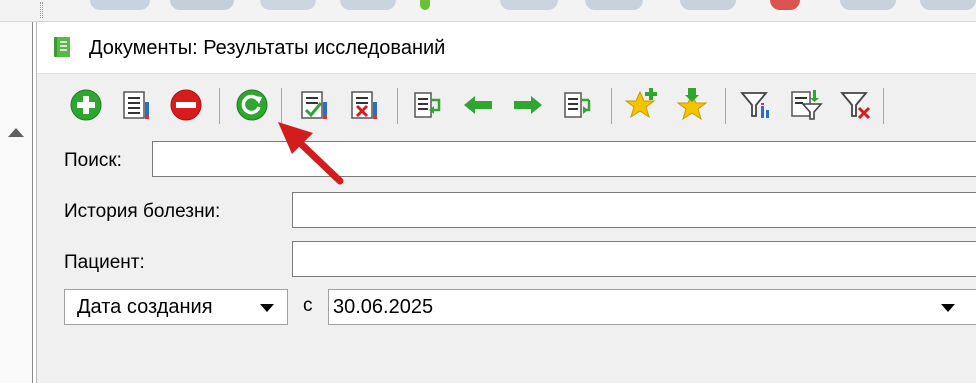 Image resolution: width=976 pixels, height=383 pixels. Describe the element at coordinates (93, 160) in the screenshot. I see `search-label: Поиск:` at that location.